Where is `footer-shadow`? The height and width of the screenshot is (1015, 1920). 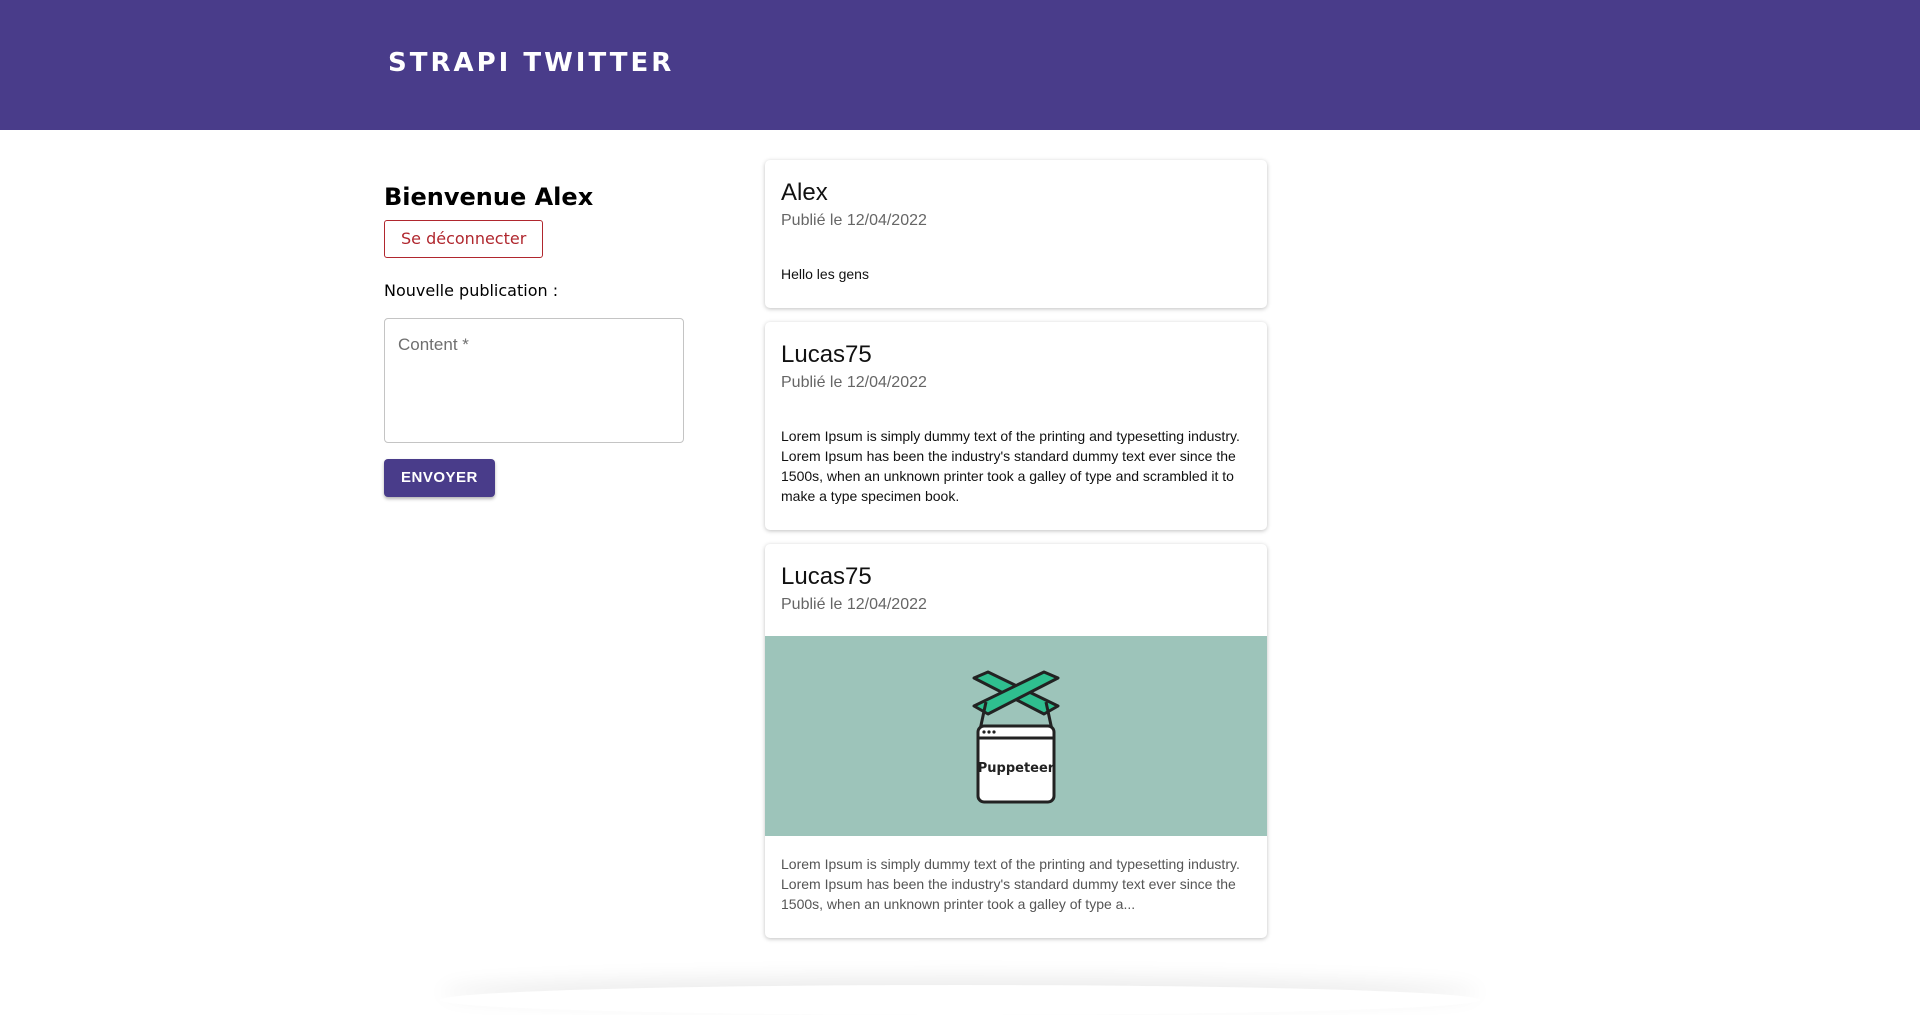 footer-shadow is located at coordinates (960, 1000).